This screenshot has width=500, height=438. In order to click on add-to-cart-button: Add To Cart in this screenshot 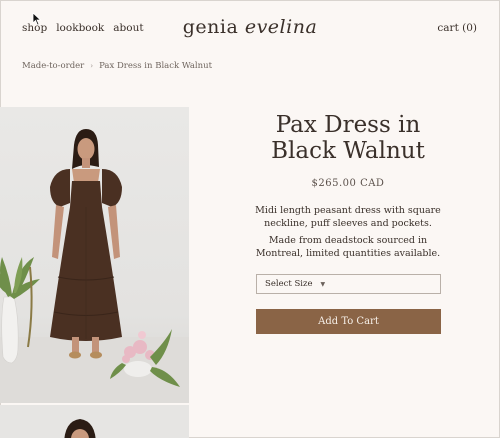, I will do `click(348, 321)`.